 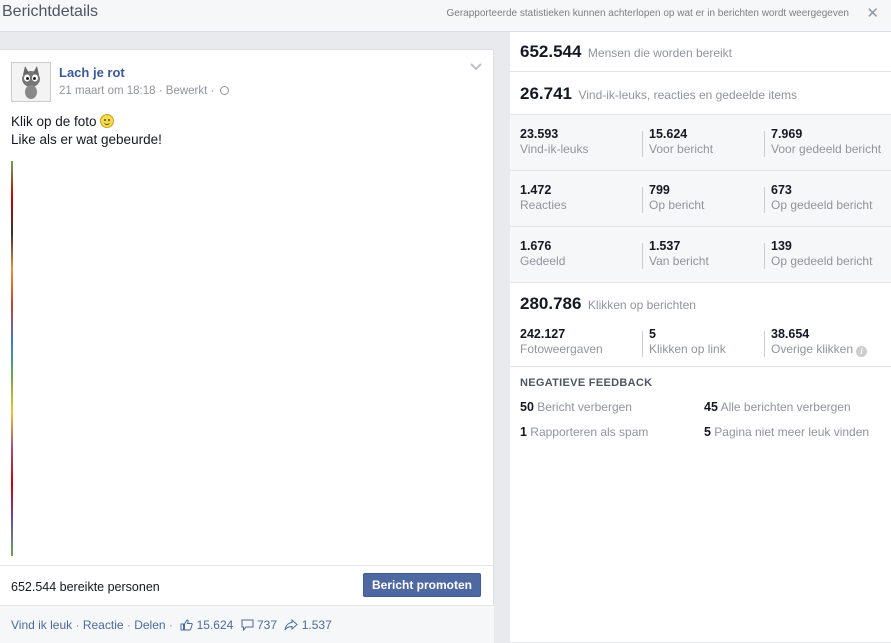 What do you see at coordinates (659, 53) in the screenshot?
I see `reach-label: Mensen die worden bereikt` at bounding box center [659, 53].